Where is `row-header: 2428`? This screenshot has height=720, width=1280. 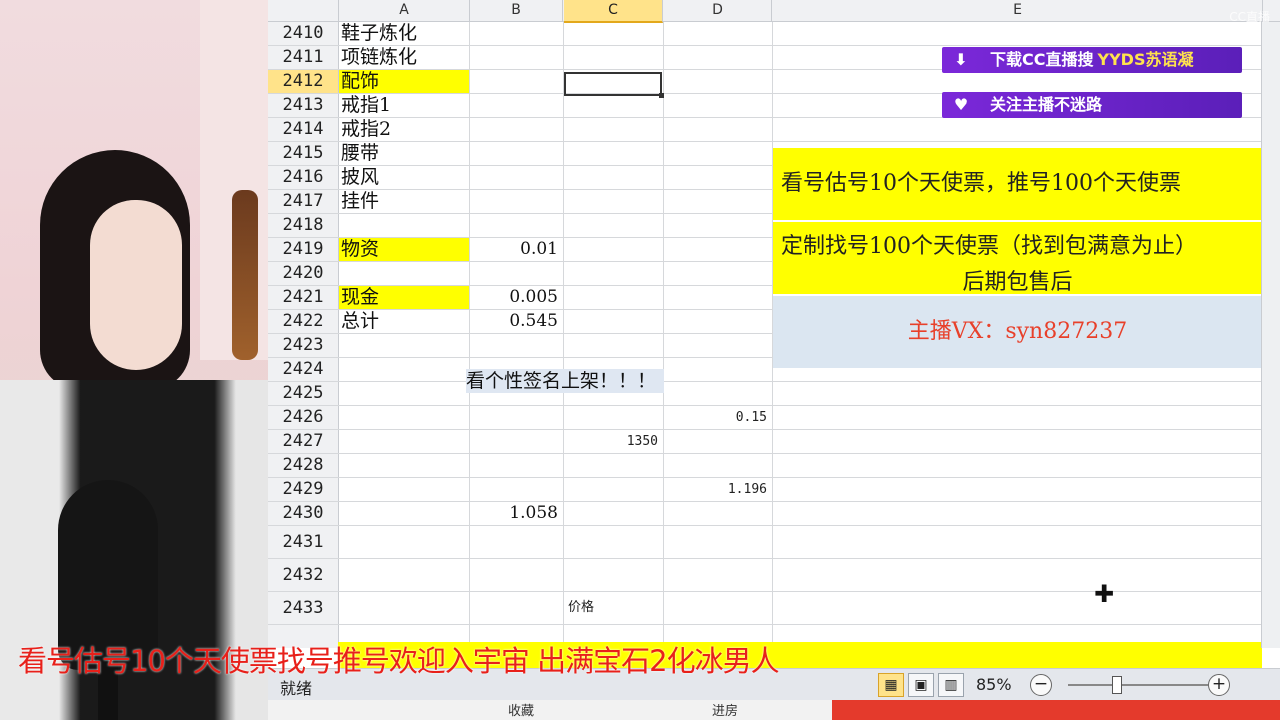
row-header: 2428 is located at coordinates (303, 465).